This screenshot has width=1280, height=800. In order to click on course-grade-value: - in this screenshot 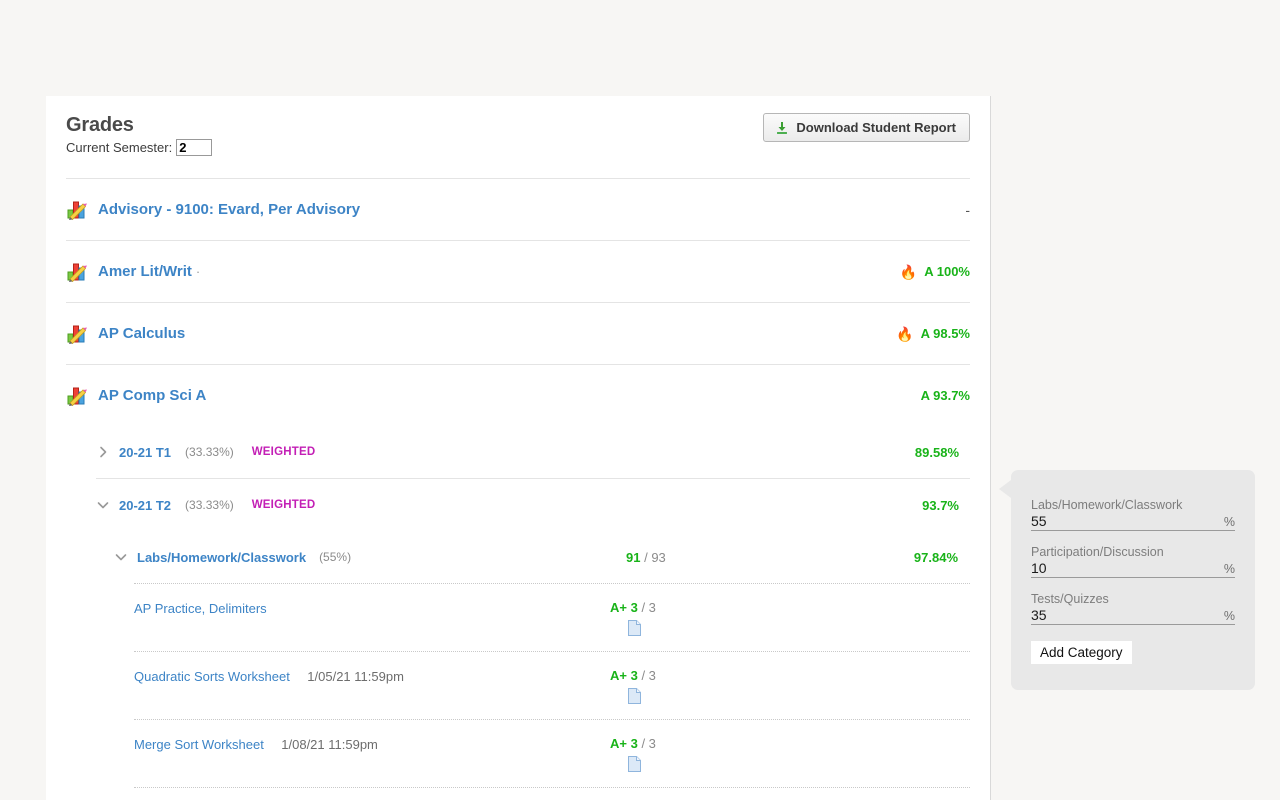, I will do `click(967, 209)`.